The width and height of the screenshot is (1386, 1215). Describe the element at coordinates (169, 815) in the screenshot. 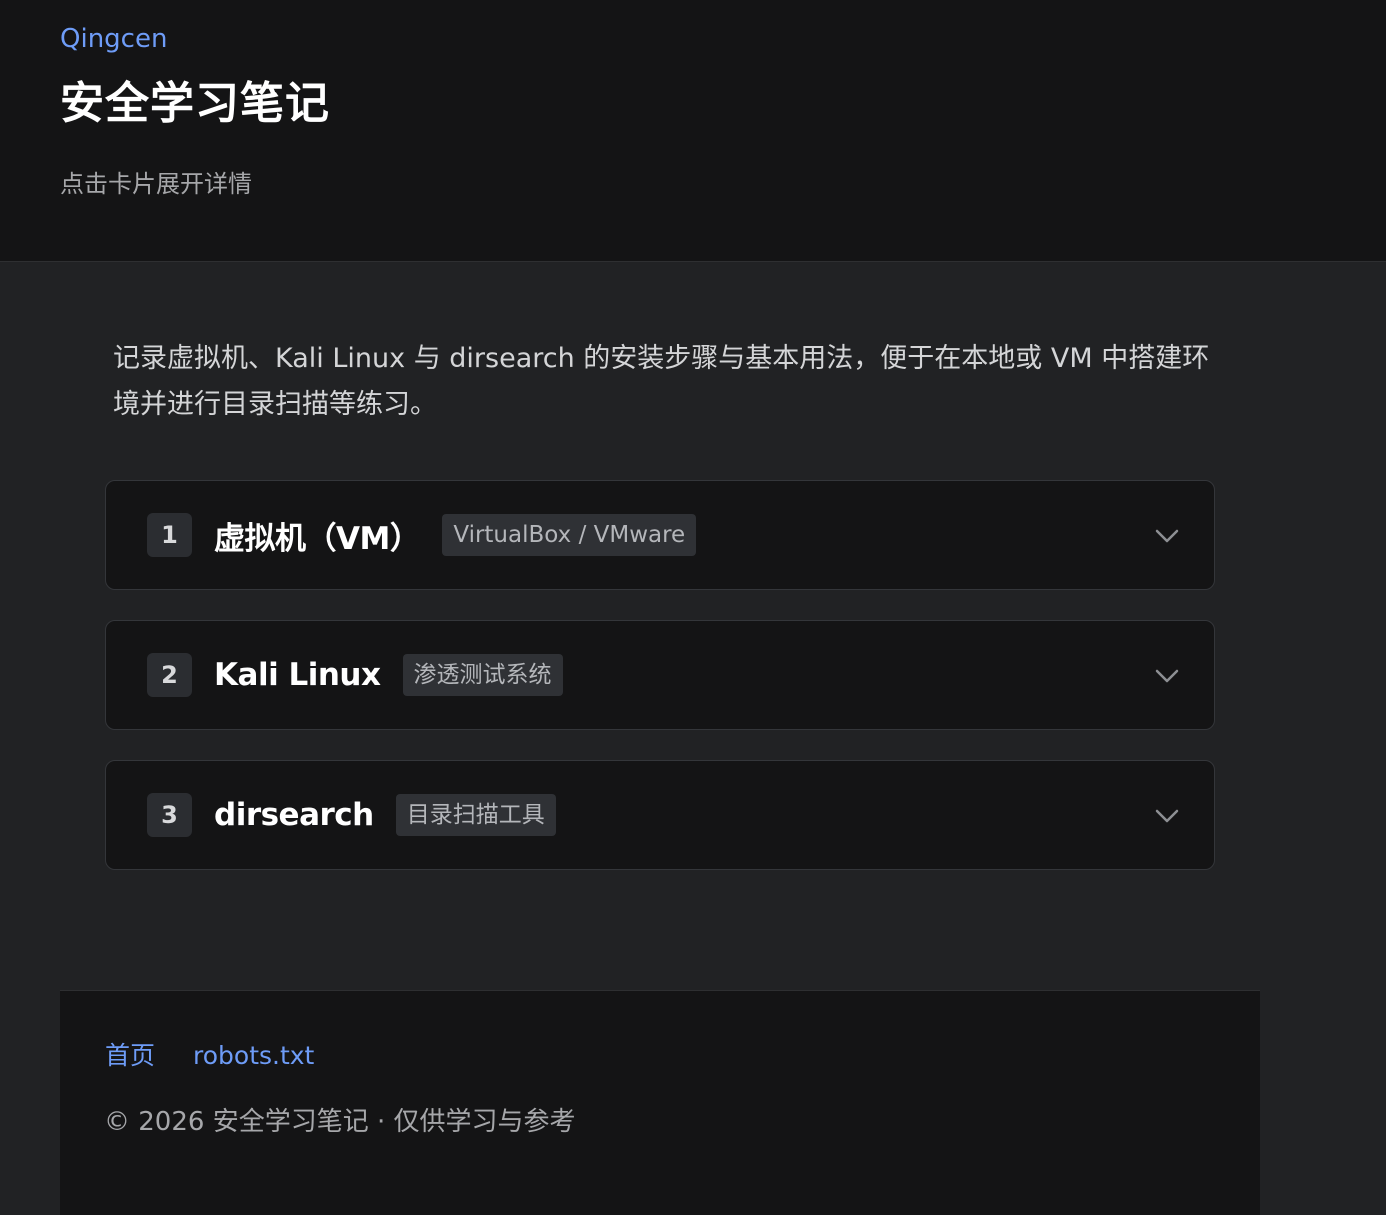

I see `card-number: 3` at that location.